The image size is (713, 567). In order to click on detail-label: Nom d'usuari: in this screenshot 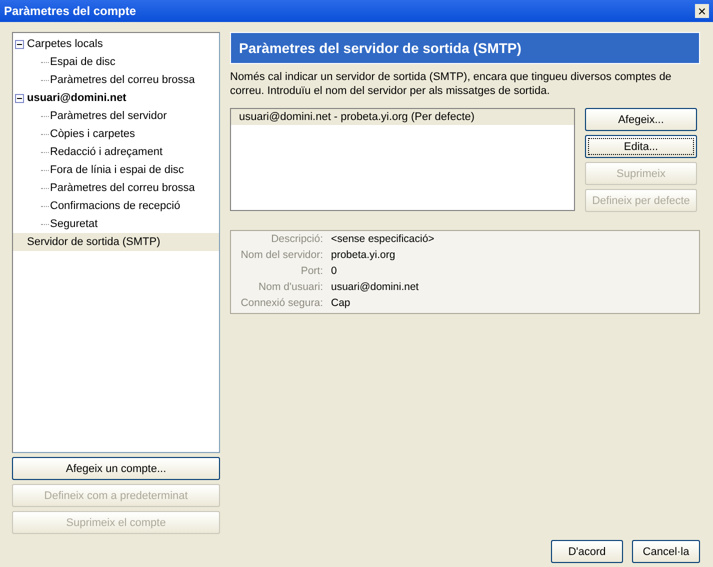, I will do `click(290, 288)`.